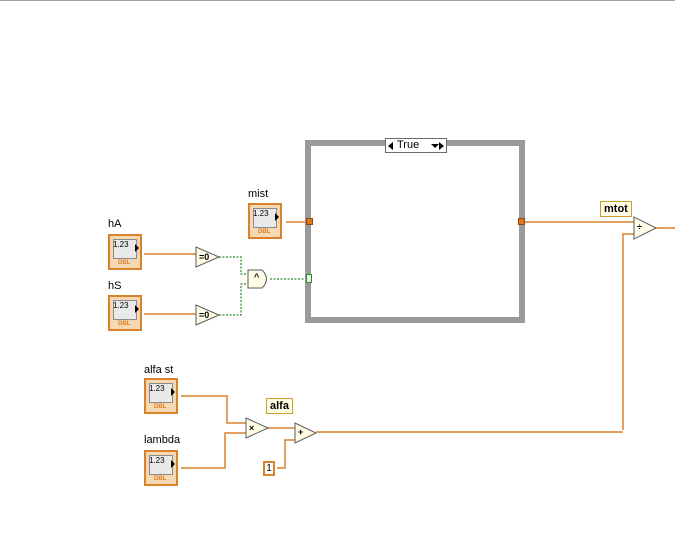 The image size is (675, 541). I want to click on case-prev-arrow-icon, so click(390, 146).